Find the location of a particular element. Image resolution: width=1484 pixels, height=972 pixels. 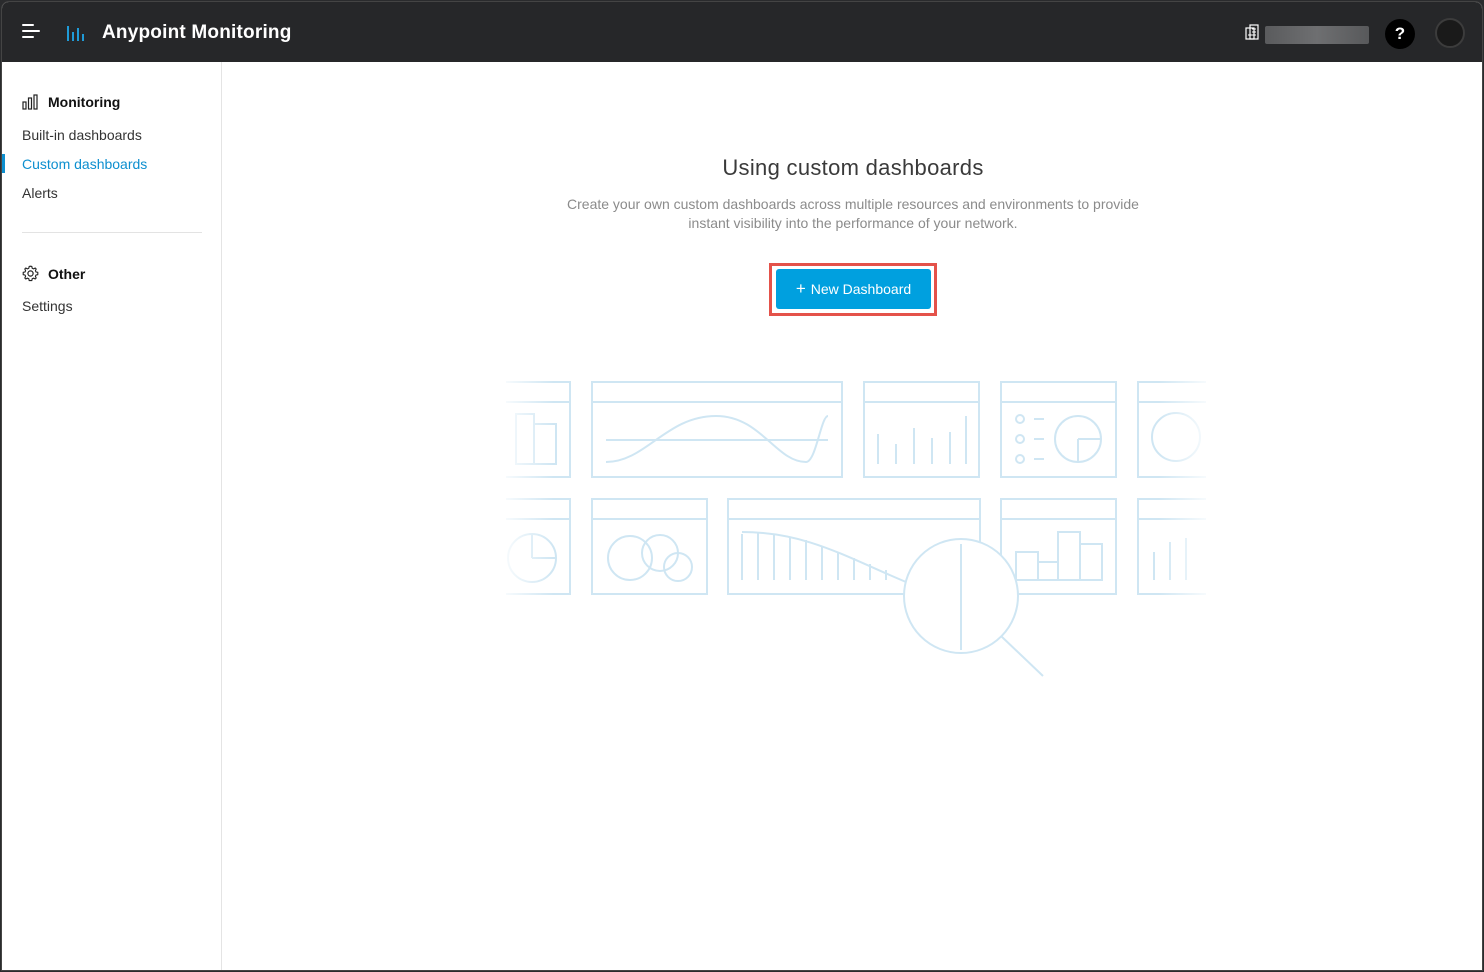

user-avatar is located at coordinates (1450, 33).